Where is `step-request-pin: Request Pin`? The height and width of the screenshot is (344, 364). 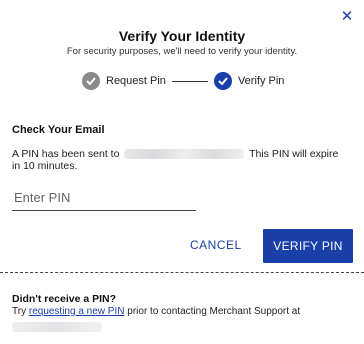
step-request-pin: Request Pin is located at coordinates (124, 81).